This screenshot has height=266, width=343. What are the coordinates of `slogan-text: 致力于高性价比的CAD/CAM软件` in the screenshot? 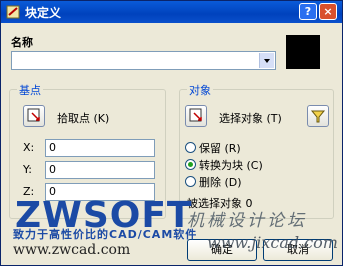 It's located at (105, 234).